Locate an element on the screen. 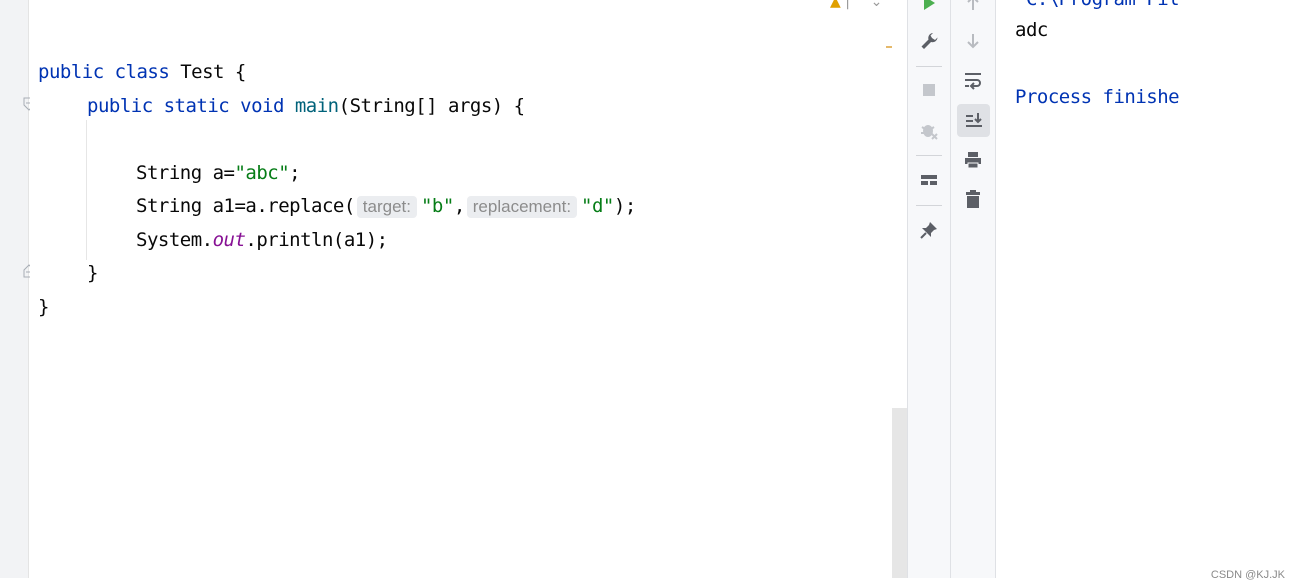  down-arrow-icon is located at coordinates (973, 41).